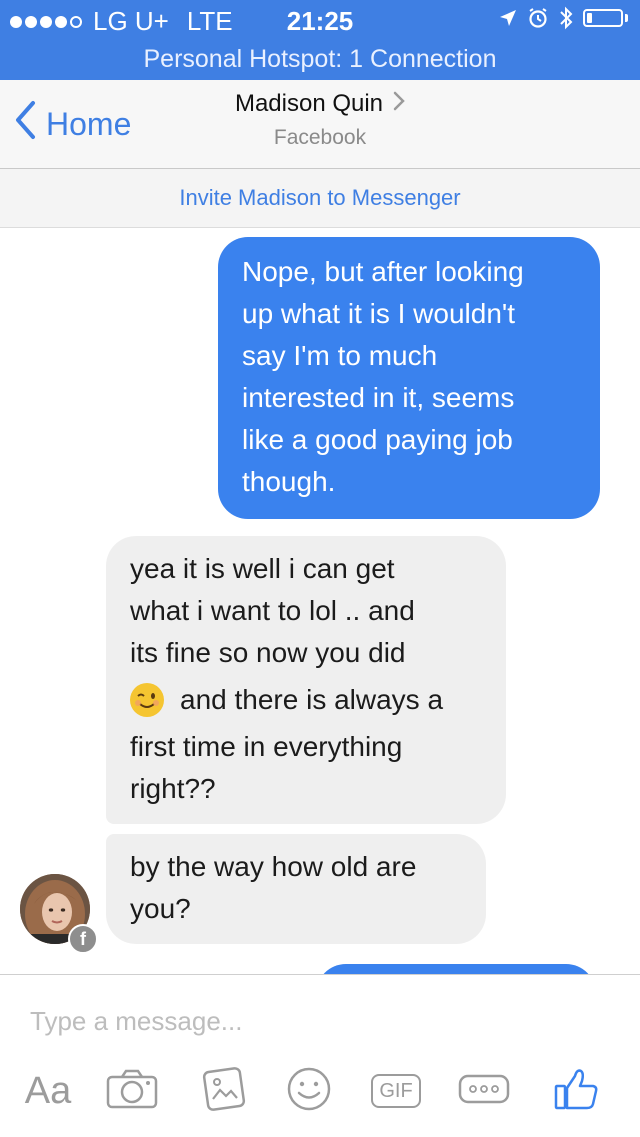 This screenshot has height=1137, width=640. What do you see at coordinates (262, 568) in the screenshot?
I see `message-line: yea it is well i can get` at bounding box center [262, 568].